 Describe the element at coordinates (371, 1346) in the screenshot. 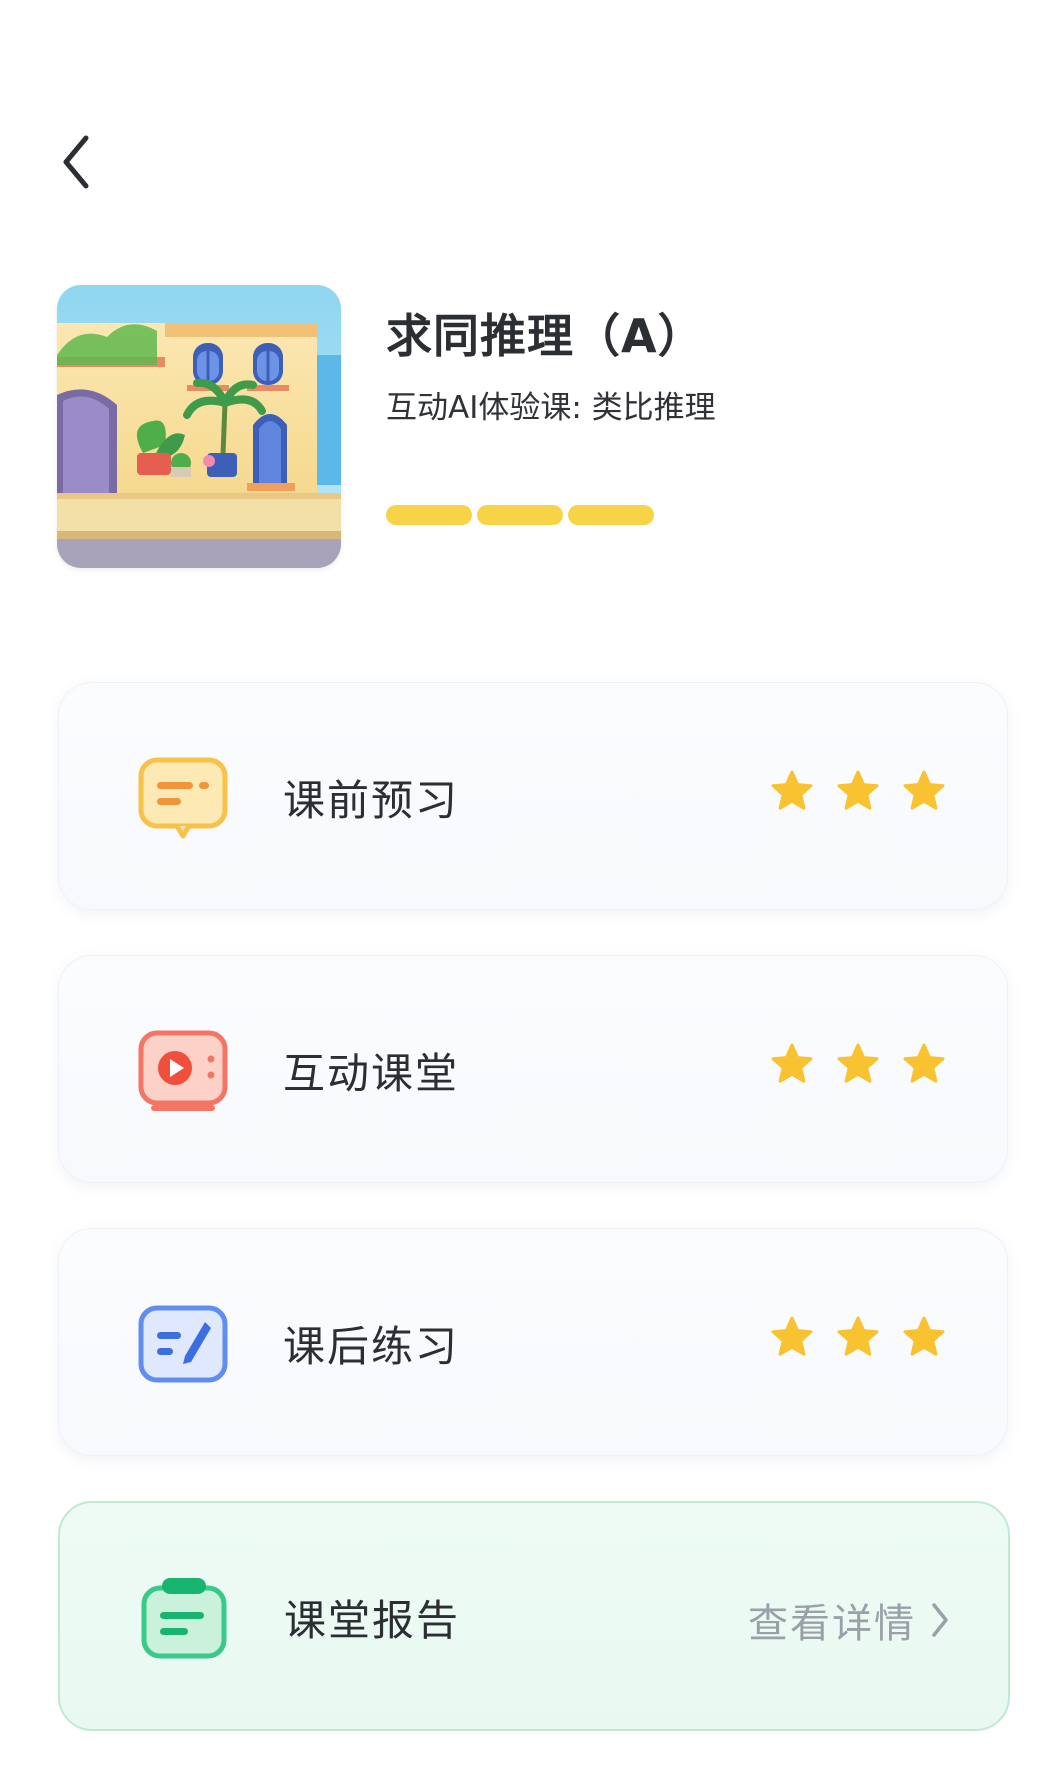

I see `section-label: 课后练习` at that location.